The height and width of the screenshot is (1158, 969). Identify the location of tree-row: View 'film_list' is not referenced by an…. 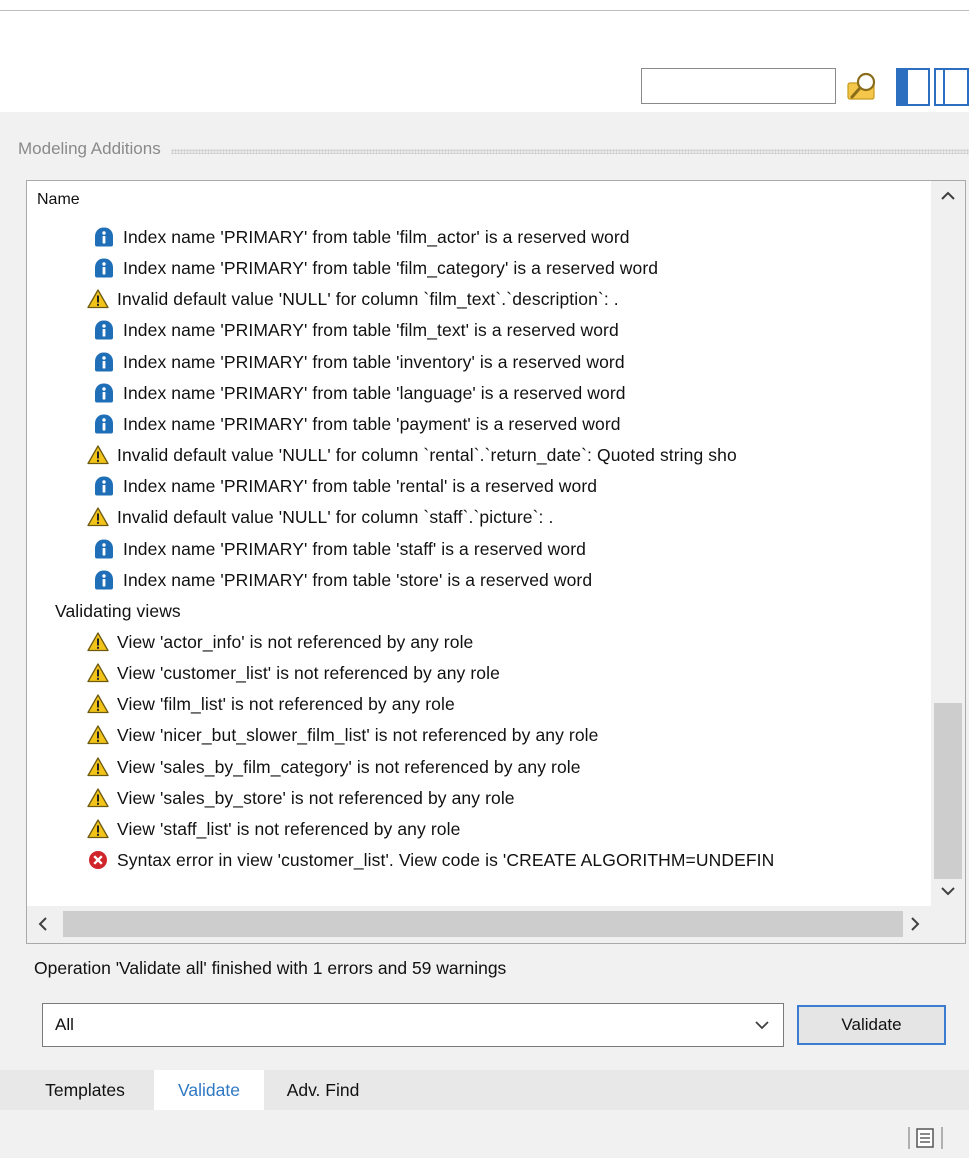
(271, 704).